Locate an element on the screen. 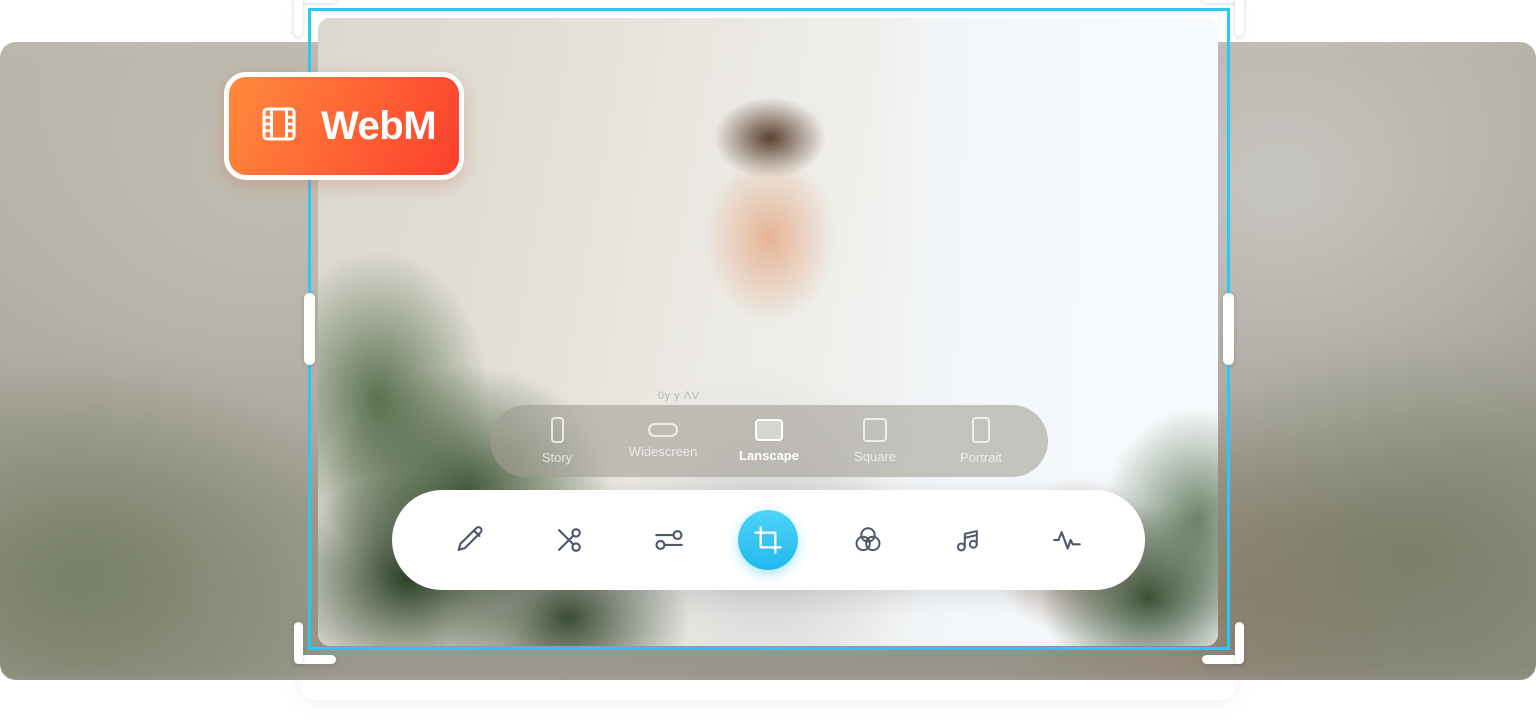 This screenshot has width=1536, height=728. aspect-widescreen-icon is located at coordinates (663, 430).